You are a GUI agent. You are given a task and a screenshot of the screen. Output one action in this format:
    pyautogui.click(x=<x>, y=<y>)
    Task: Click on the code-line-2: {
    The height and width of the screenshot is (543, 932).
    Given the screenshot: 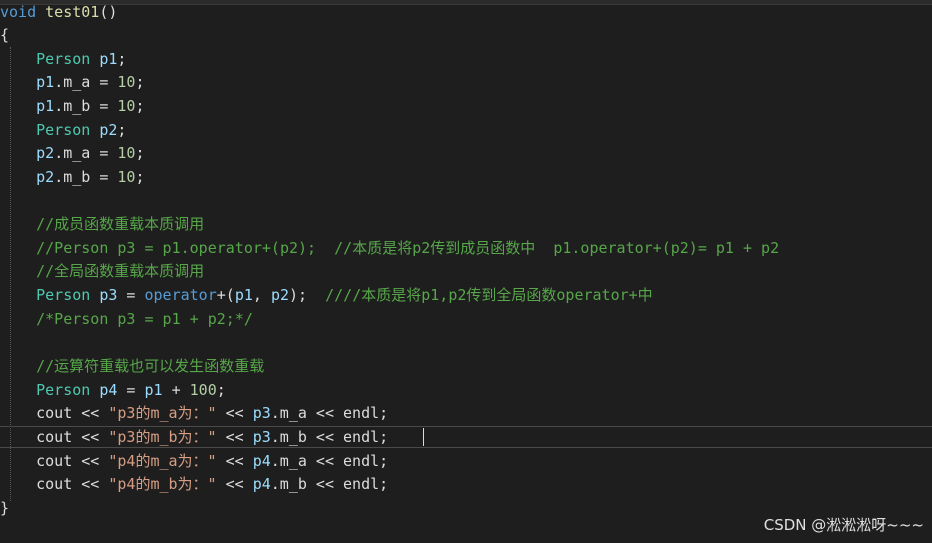 What is the action you would take?
    pyautogui.click(x=4, y=36)
    